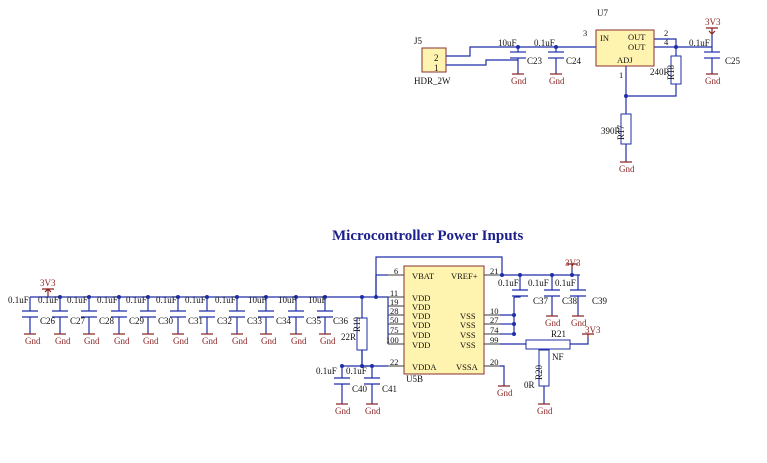  I want to click on u7-pin-in-num: 3, so click(585, 33).